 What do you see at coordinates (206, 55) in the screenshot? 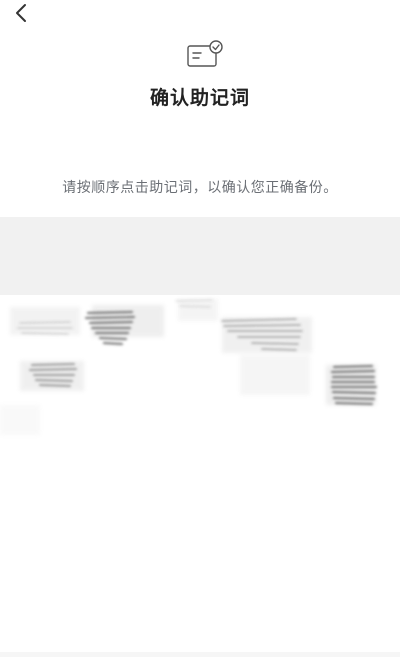
I see `mnemonic-card-check-icon` at bounding box center [206, 55].